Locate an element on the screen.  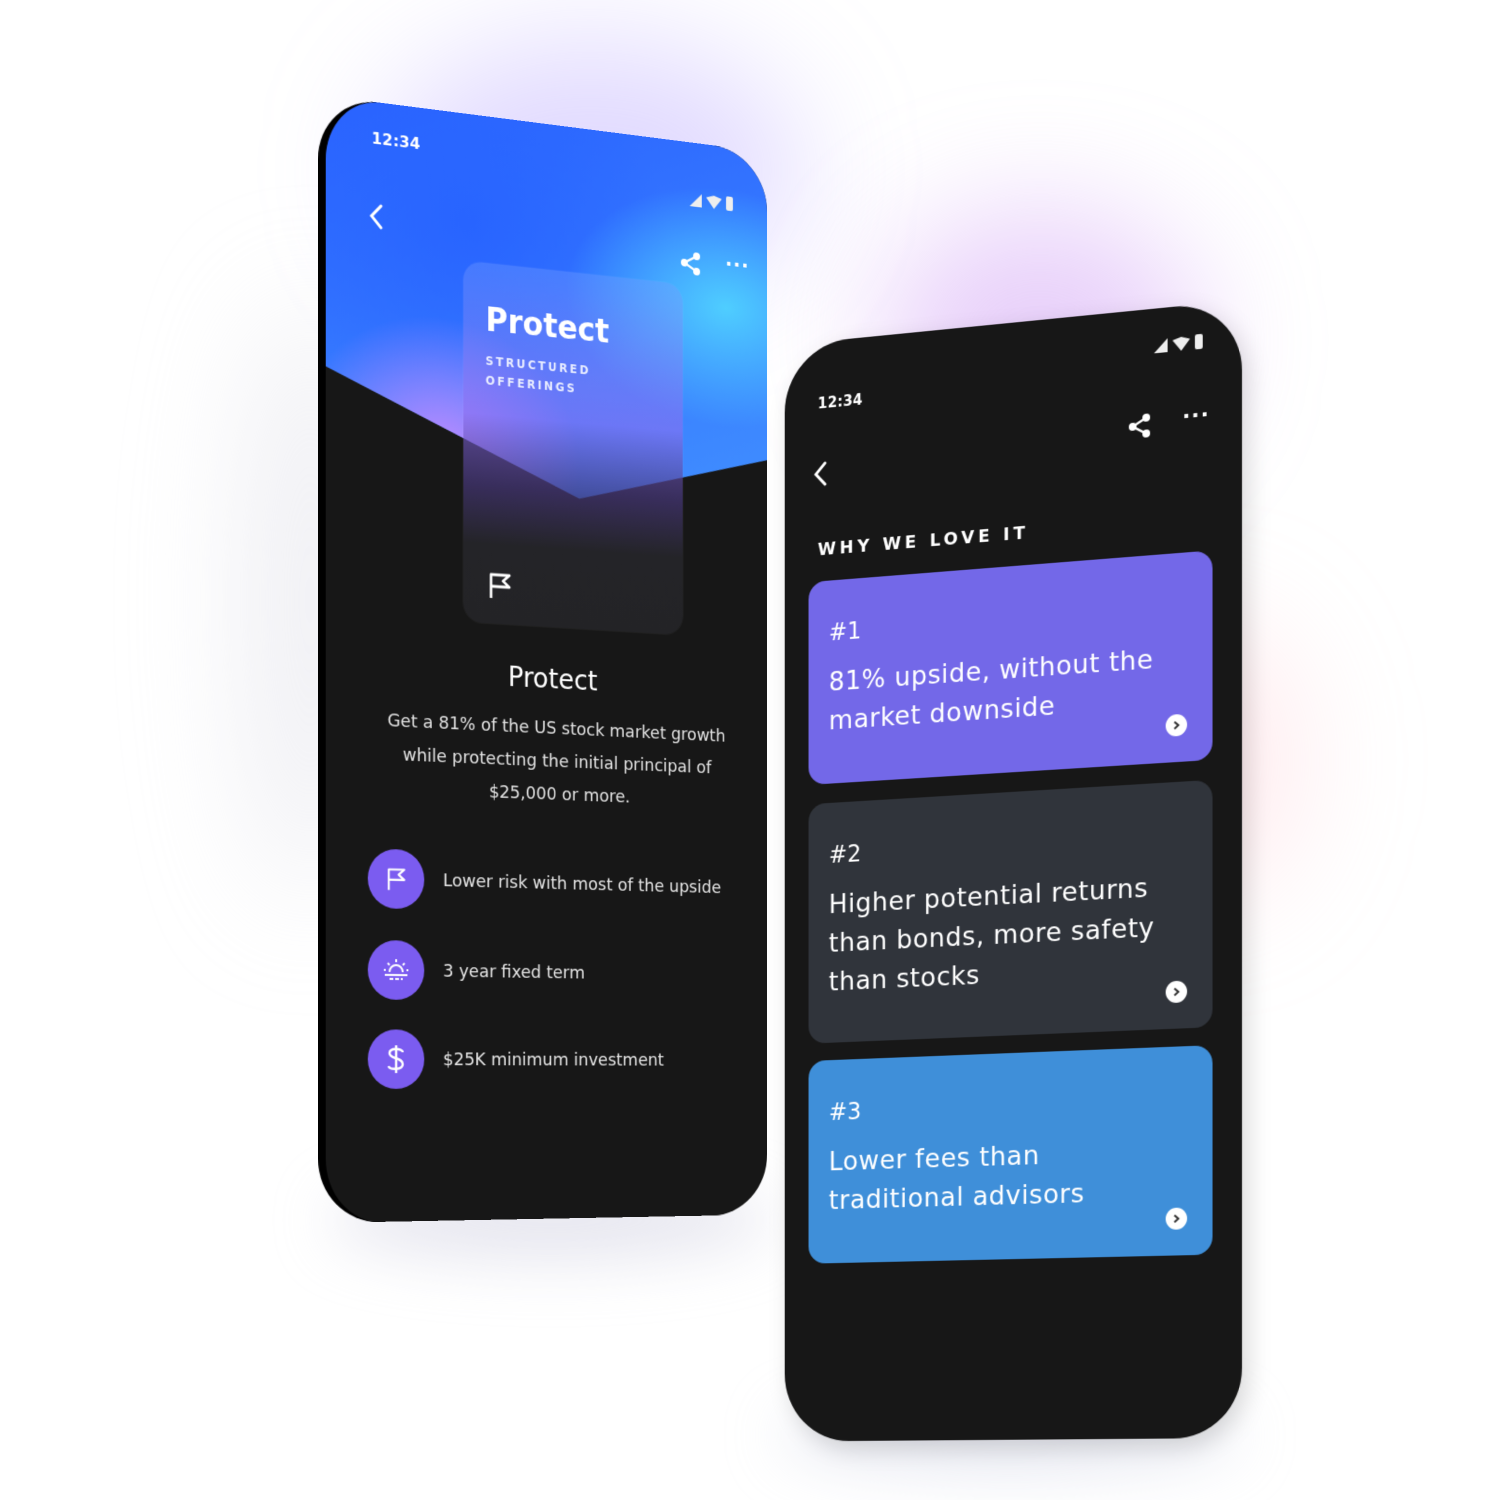
feature-item: $25K minimum investment is located at coordinates (516, 1059).